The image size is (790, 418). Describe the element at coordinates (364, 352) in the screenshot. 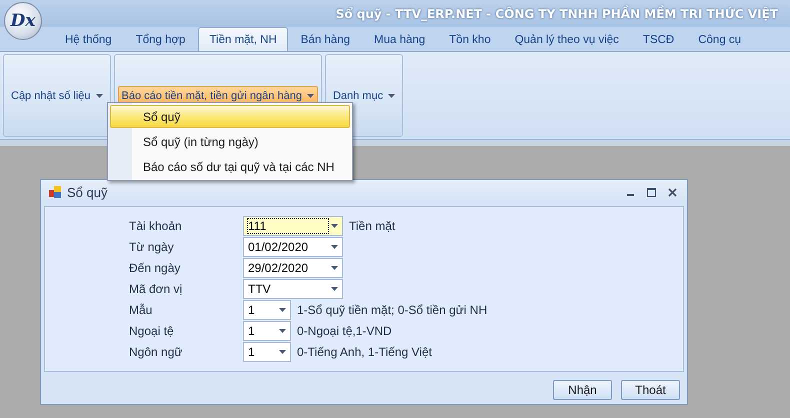

I see `field-note: 0-Tiếng Anh, 1-Tiếng Việt` at that location.